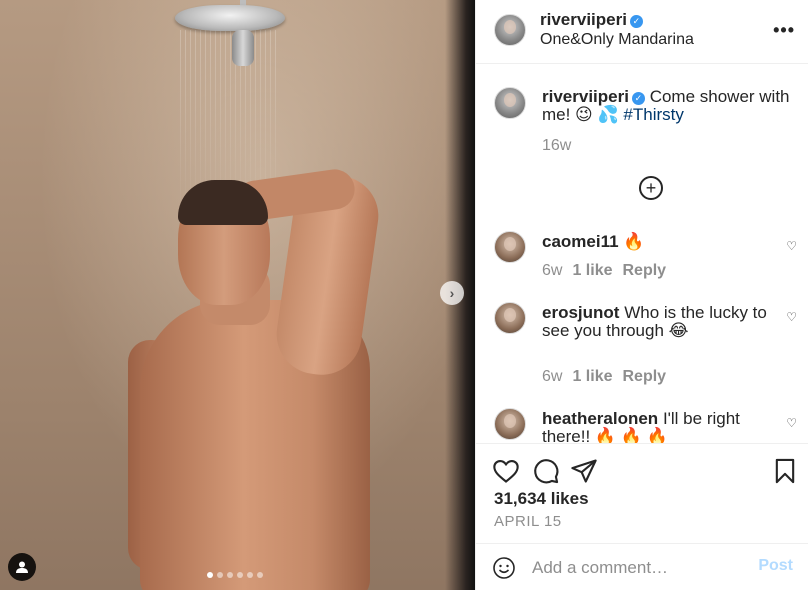 The image size is (808, 590). Describe the element at coordinates (775, 566) in the screenshot. I see `post-comment-button: Post` at that location.